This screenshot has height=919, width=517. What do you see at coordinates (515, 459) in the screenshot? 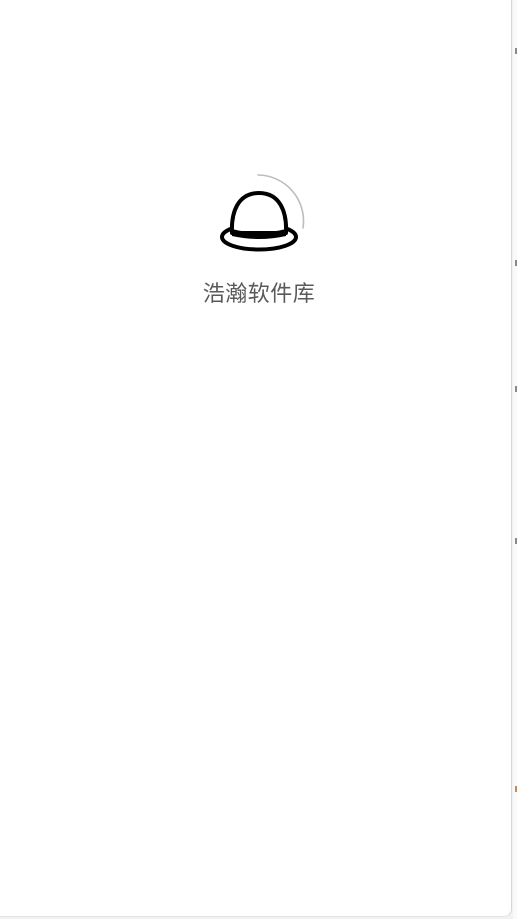
I see `window-edge` at bounding box center [515, 459].